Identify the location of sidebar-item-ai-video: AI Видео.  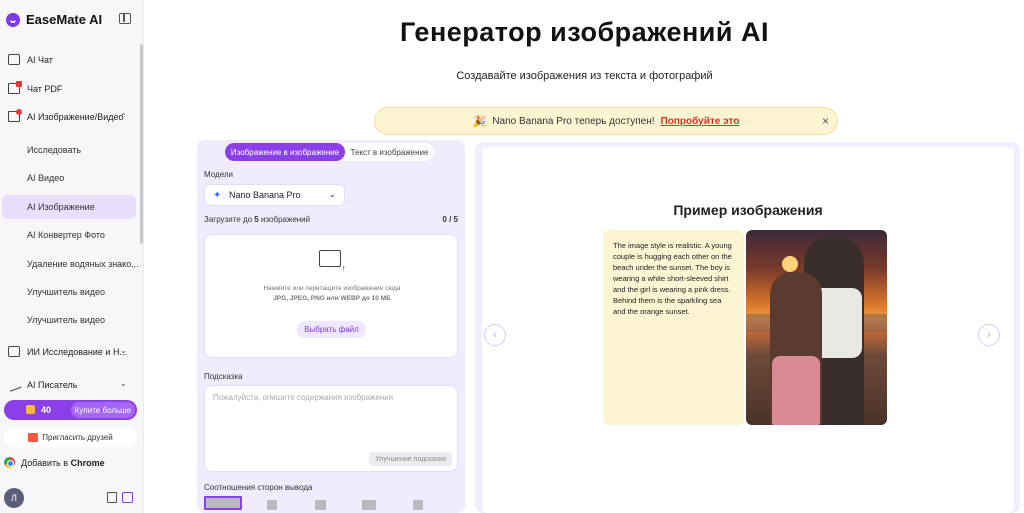
(69, 178).